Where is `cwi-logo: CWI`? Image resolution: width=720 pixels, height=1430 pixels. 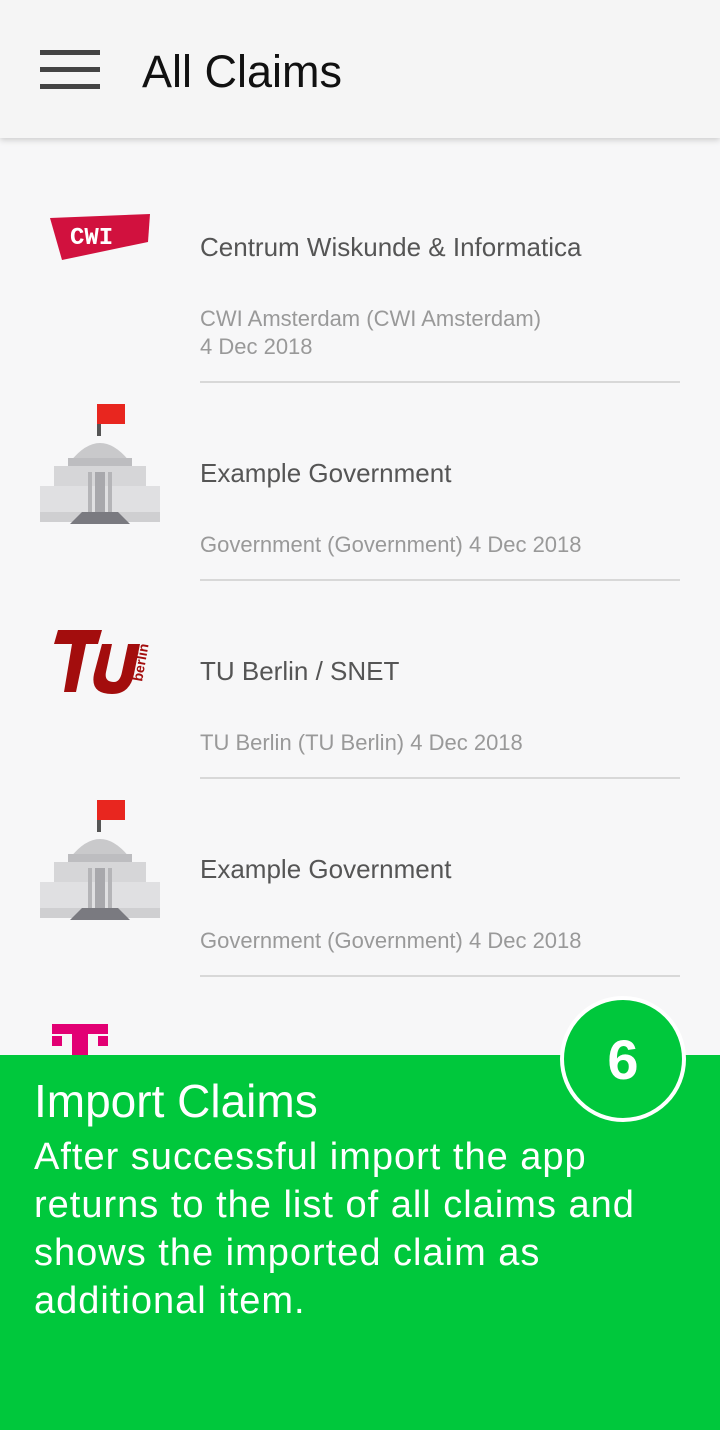 cwi-logo: CWI is located at coordinates (100, 237).